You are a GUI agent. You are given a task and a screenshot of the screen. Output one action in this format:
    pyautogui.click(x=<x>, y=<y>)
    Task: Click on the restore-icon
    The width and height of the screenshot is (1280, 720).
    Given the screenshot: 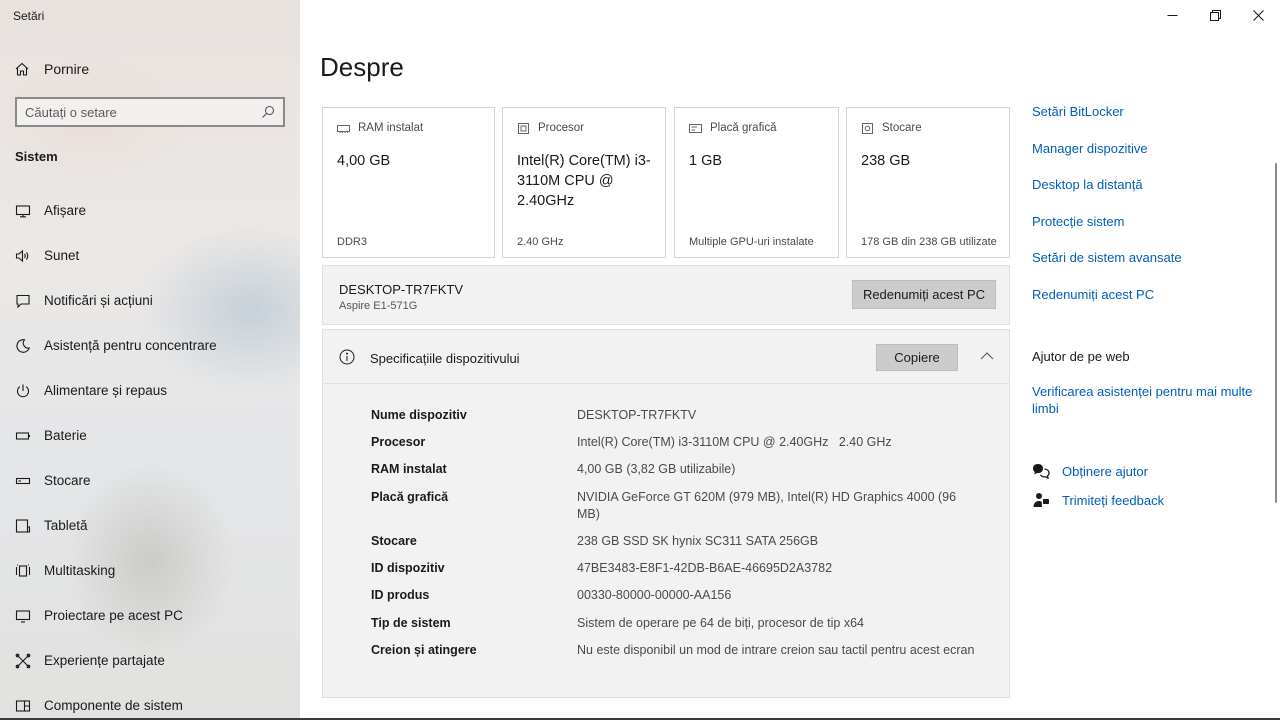 What is the action you would take?
    pyautogui.click(x=1215, y=15)
    